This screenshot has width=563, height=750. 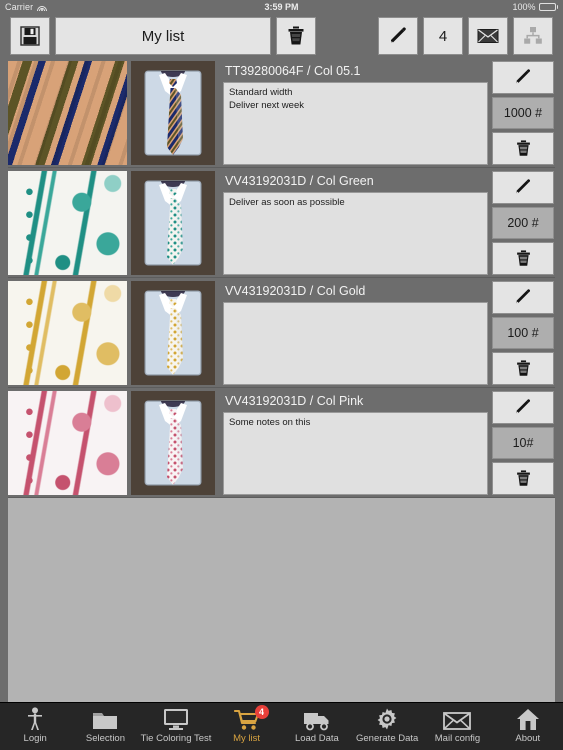 I want to click on item-notes-field: Some notes on this, so click(x=355, y=453).